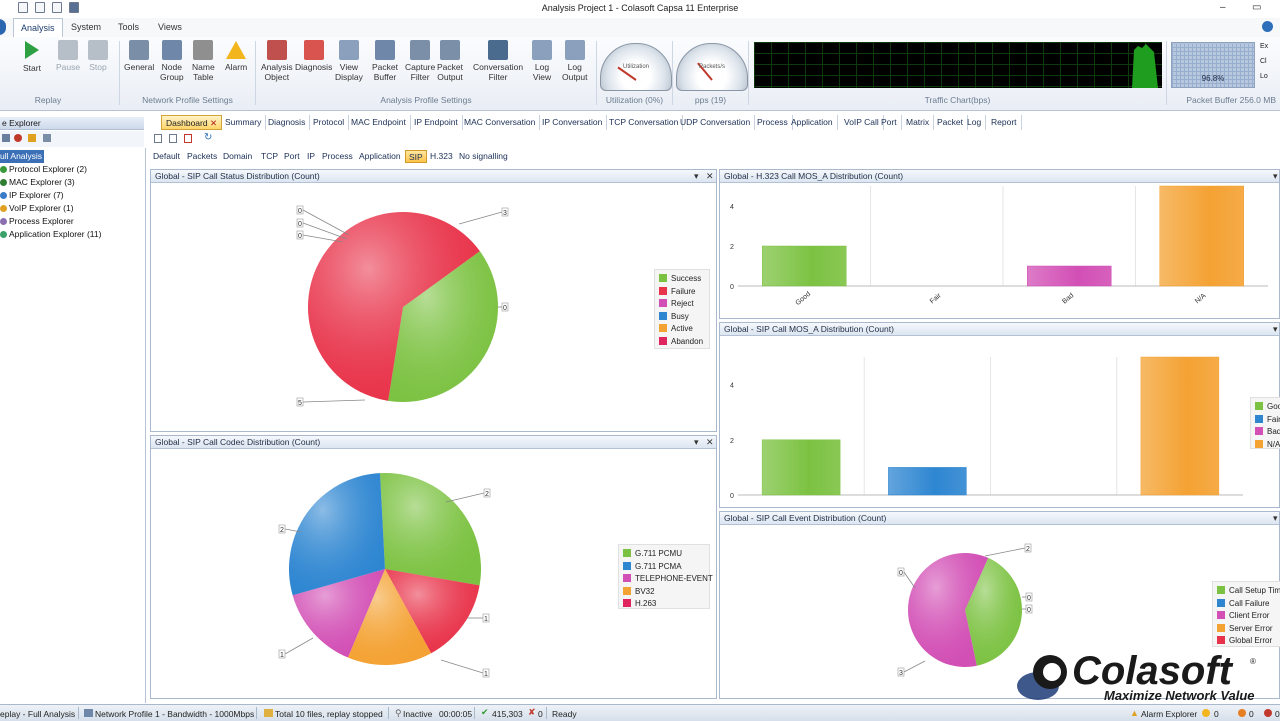 The width and height of the screenshot is (1280, 721). I want to click on subtab-domain: Domain, so click(237, 156).